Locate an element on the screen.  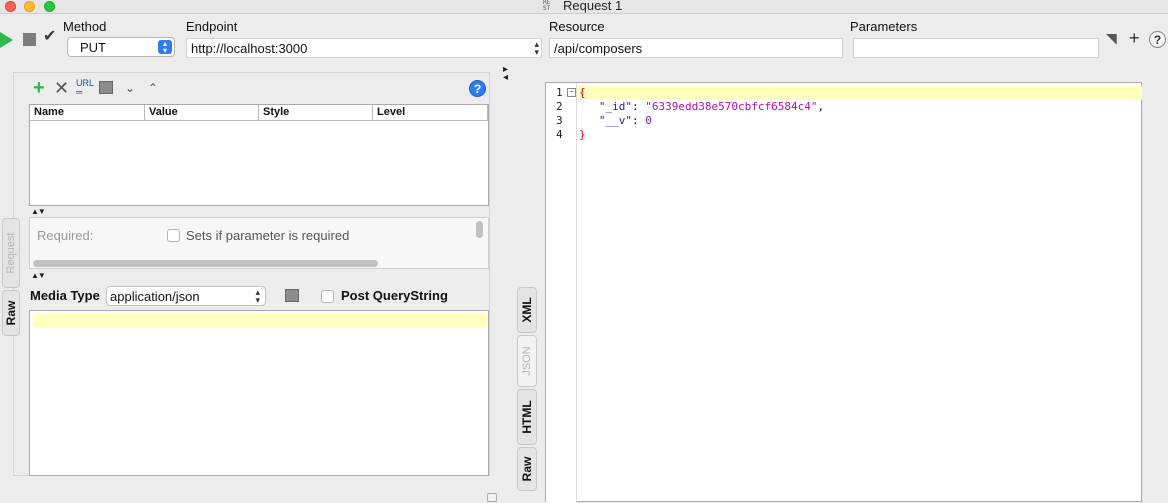
post-querystring-checkbox is located at coordinates (327, 296).